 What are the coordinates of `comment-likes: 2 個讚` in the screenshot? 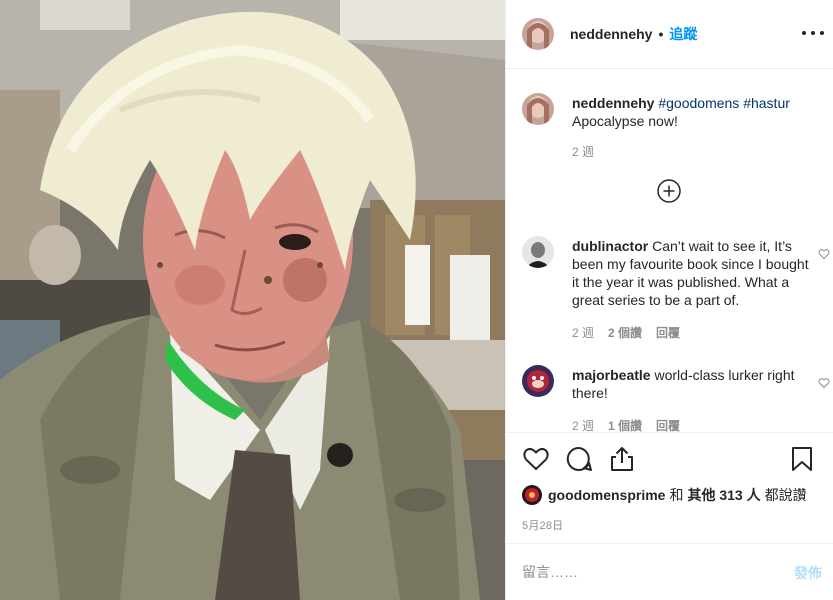 It's located at (625, 332).